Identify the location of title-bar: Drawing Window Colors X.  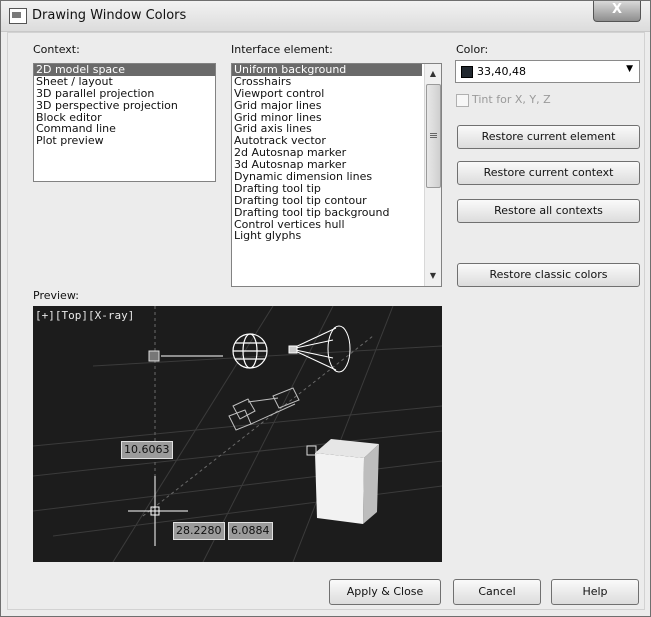
(325, 16).